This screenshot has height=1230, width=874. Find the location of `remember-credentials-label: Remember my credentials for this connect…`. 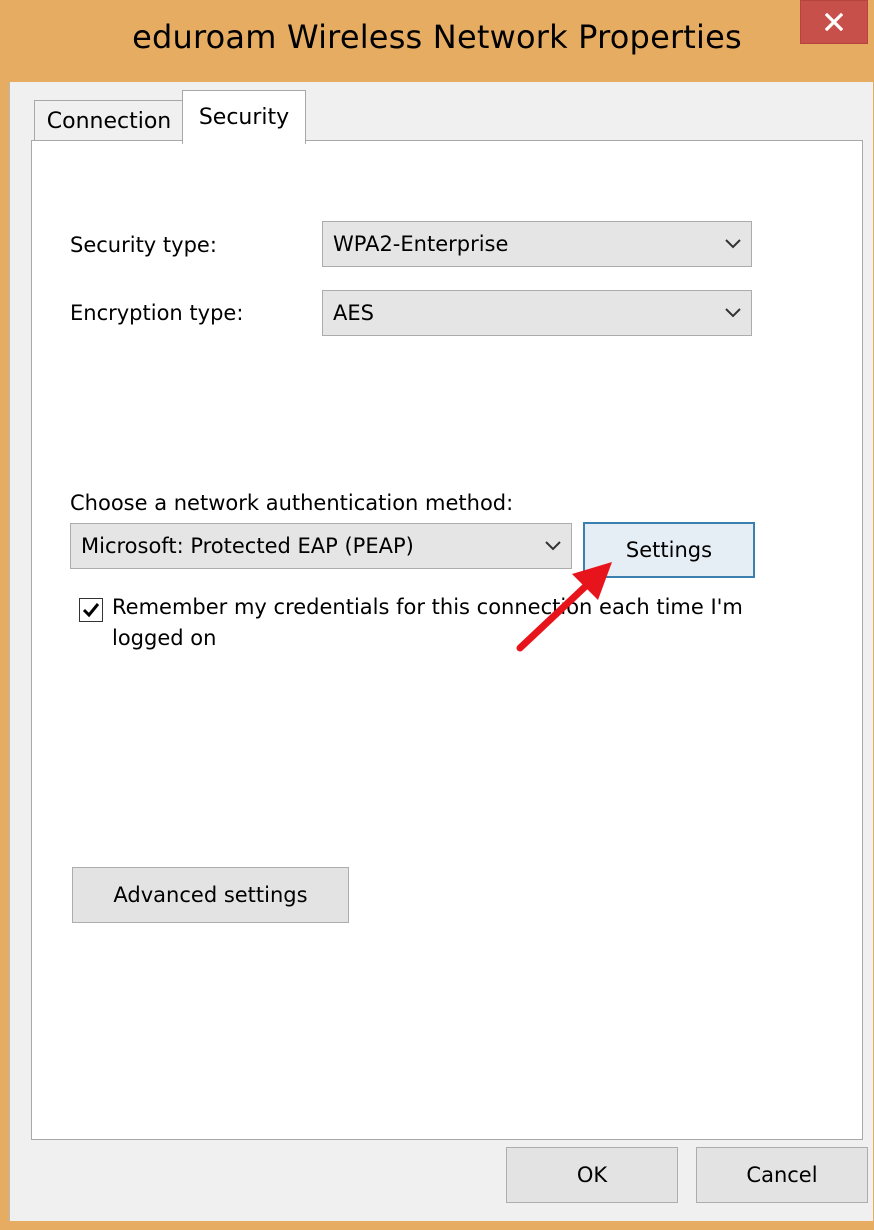

remember-credentials-label: Remember my credentials for this connect… is located at coordinates (427, 622).